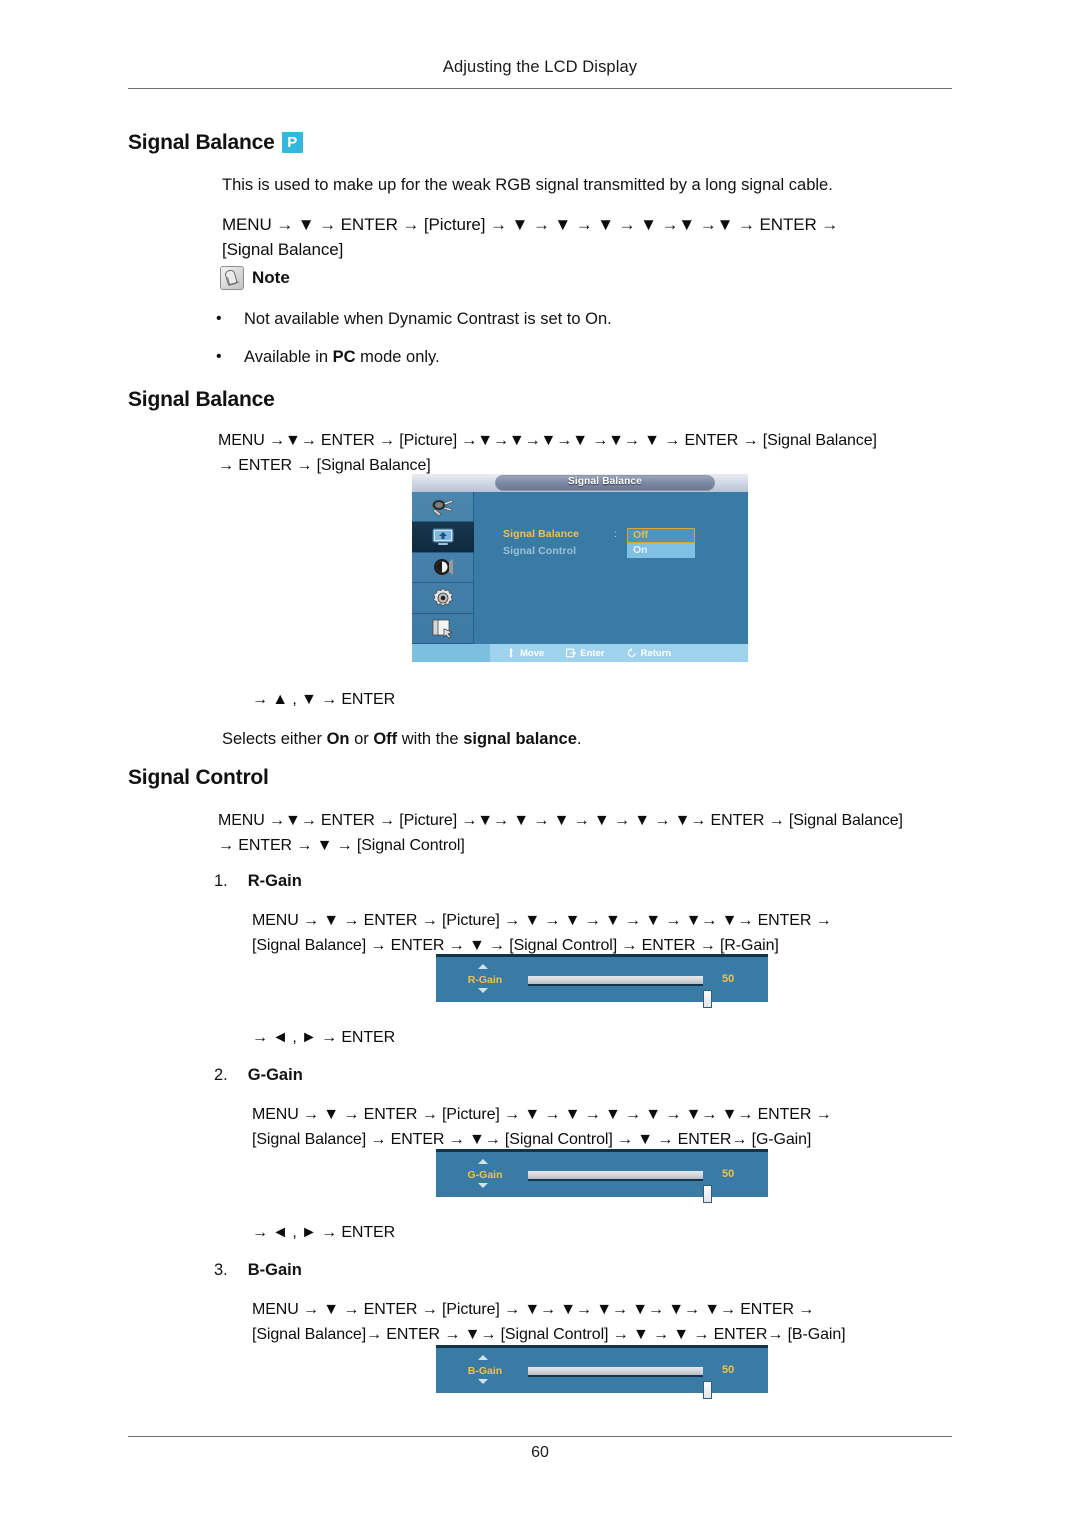 Image resolution: width=1080 pixels, height=1527 pixels. Describe the element at coordinates (532, 653) in the screenshot. I see `osd-hint-label: Move` at that location.